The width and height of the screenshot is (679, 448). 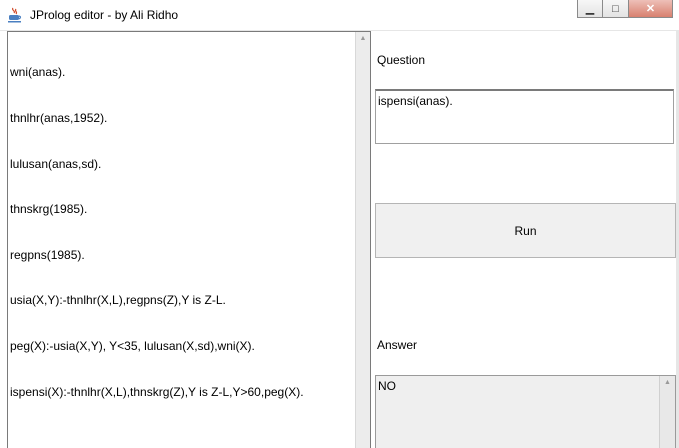 What do you see at coordinates (362, 240) in the screenshot?
I see `editor-scrollbar: ▲` at bounding box center [362, 240].